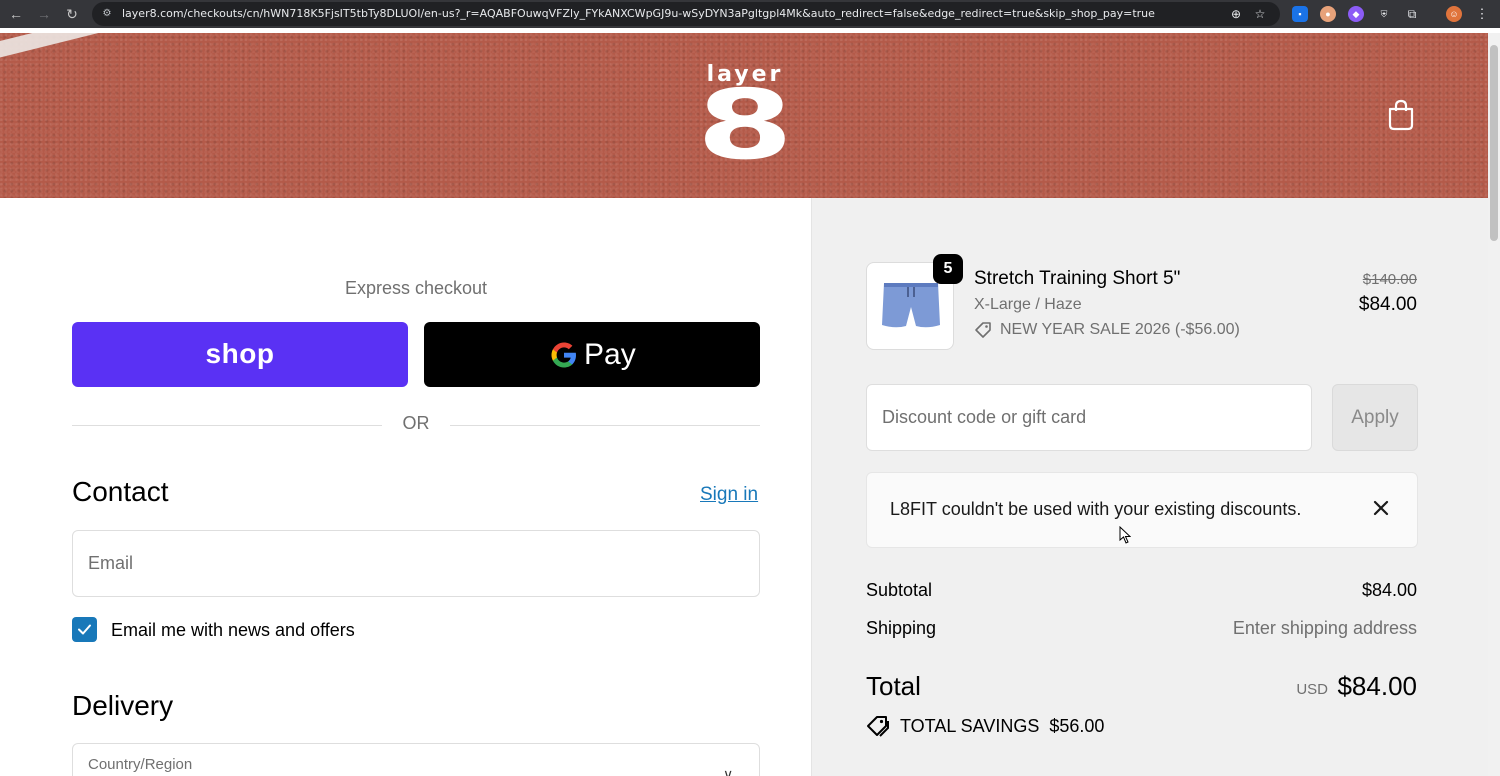 This screenshot has height=776, width=1500. Describe the element at coordinates (563, 355) in the screenshot. I see `google-g-icon` at that location.